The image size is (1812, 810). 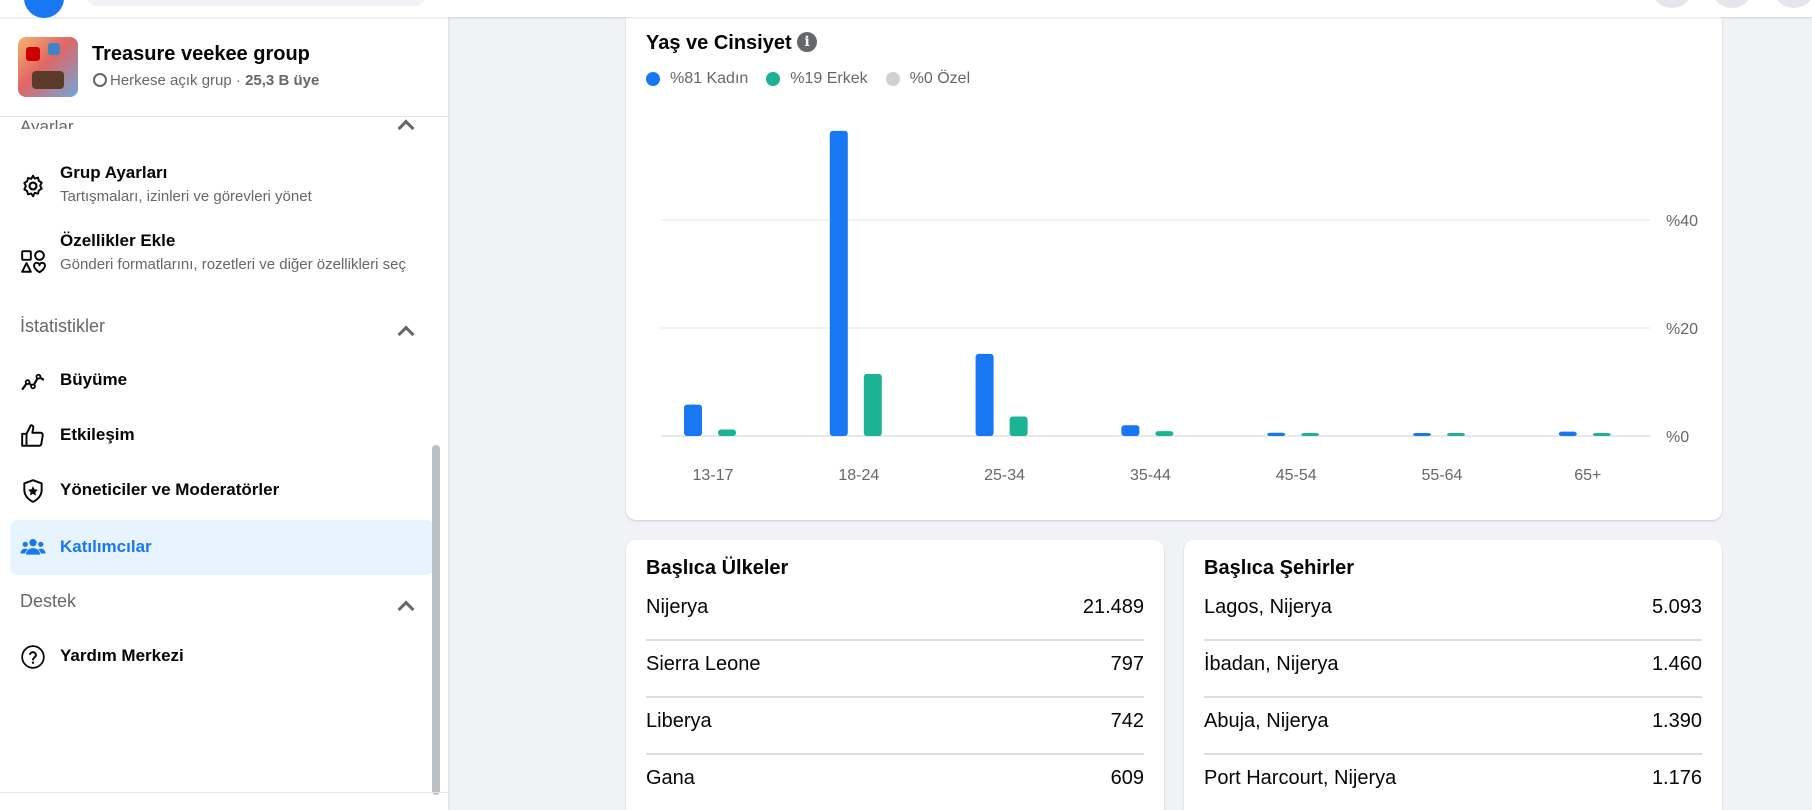 What do you see at coordinates (858, 475) in the screenshot?
I see `x-tick-label: 18-24` at bounding box center [858, 475].